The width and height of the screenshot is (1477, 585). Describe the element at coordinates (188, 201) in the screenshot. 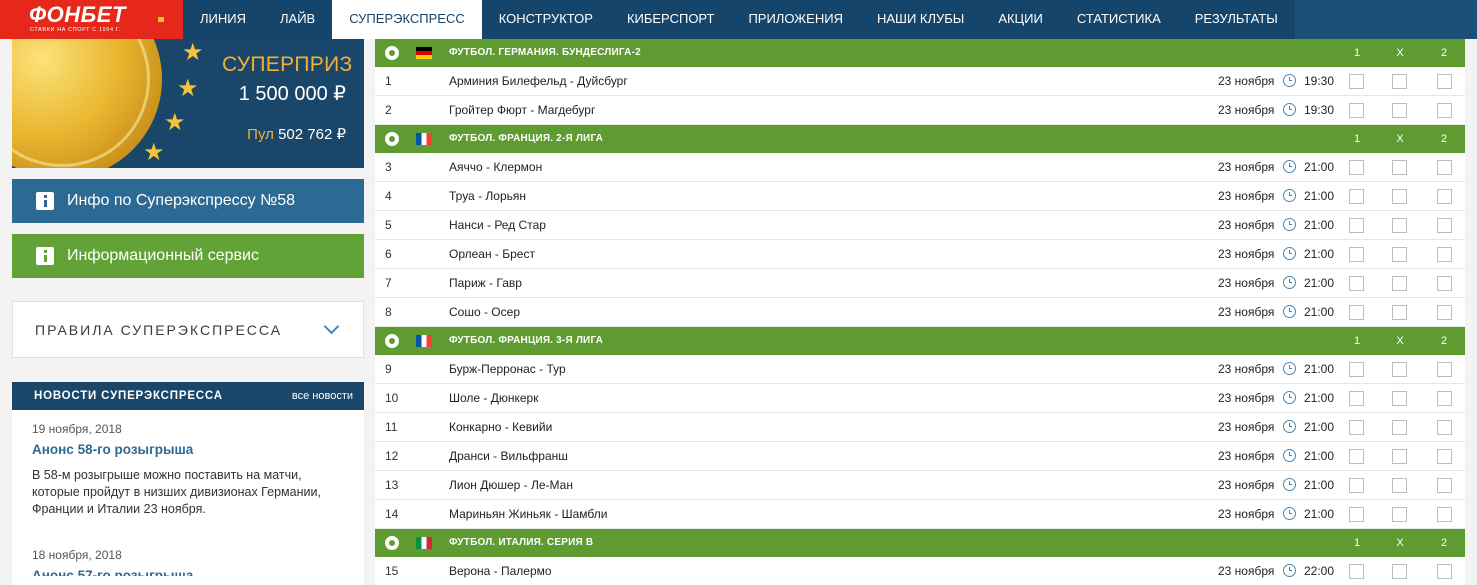

I see `superexpress-info-button: Инфо по Суперэкспрессу №58` at that location.